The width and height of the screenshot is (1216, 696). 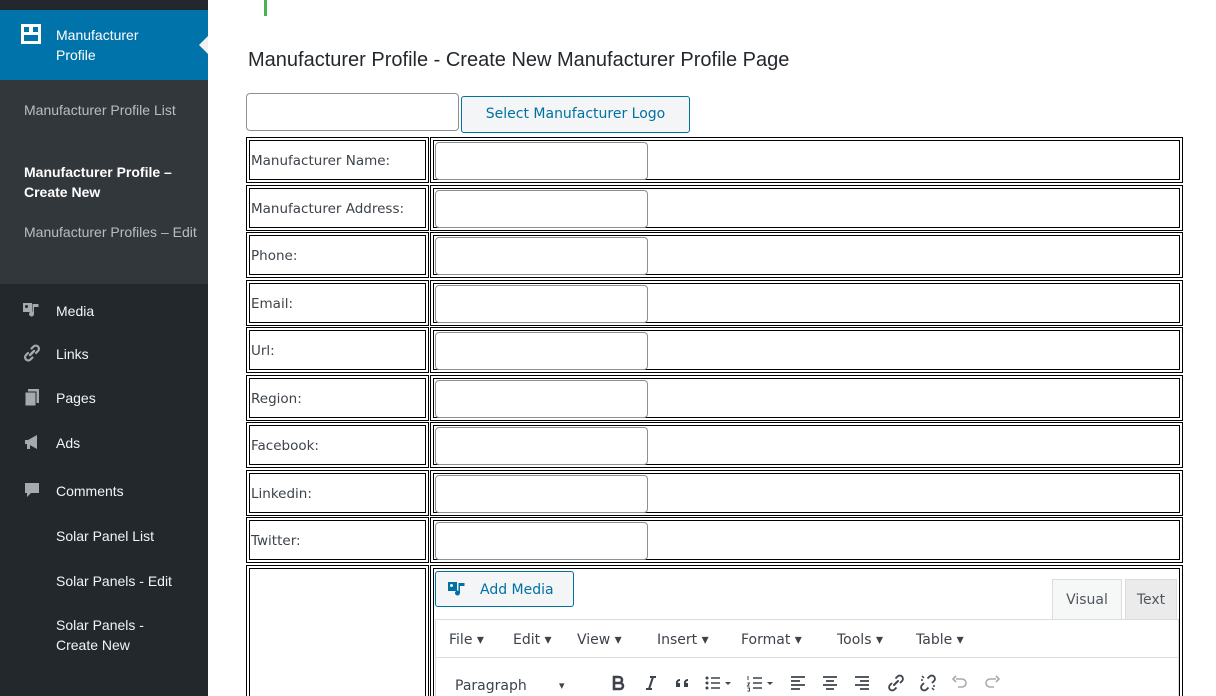 What do you see at coordinates (541, 161) in the screenshot?
I see `manufacturer-name-input` at bounding box center [541, 161].